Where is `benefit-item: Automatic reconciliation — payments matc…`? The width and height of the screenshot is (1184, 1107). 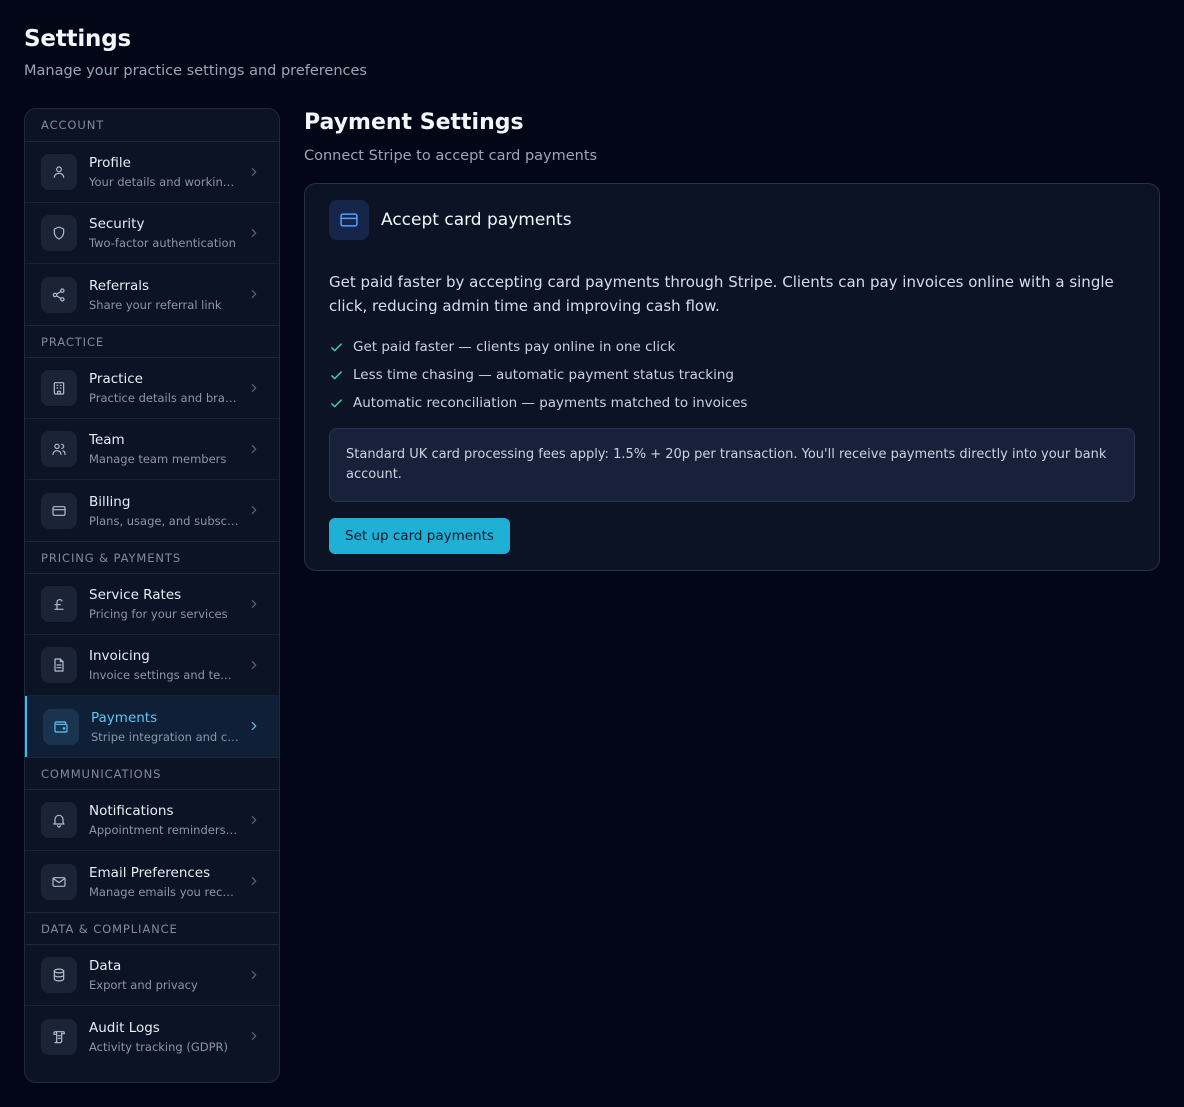 benefit-item: Automatic reconciliation — payments matc… is located at coordinates (732, 403).